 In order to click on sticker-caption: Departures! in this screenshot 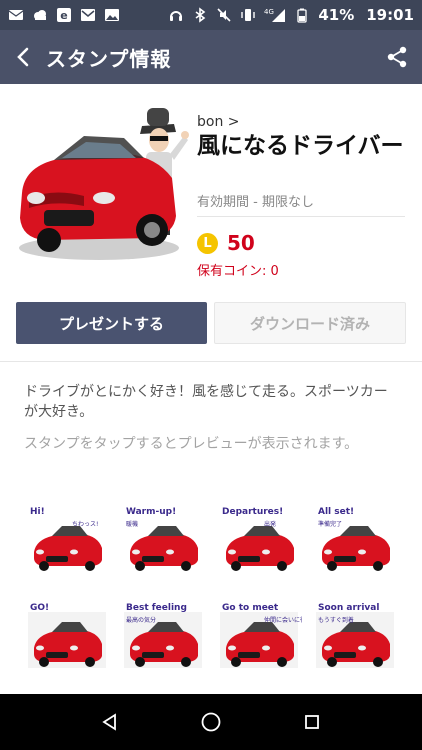, I will do `click(252, 512)`.